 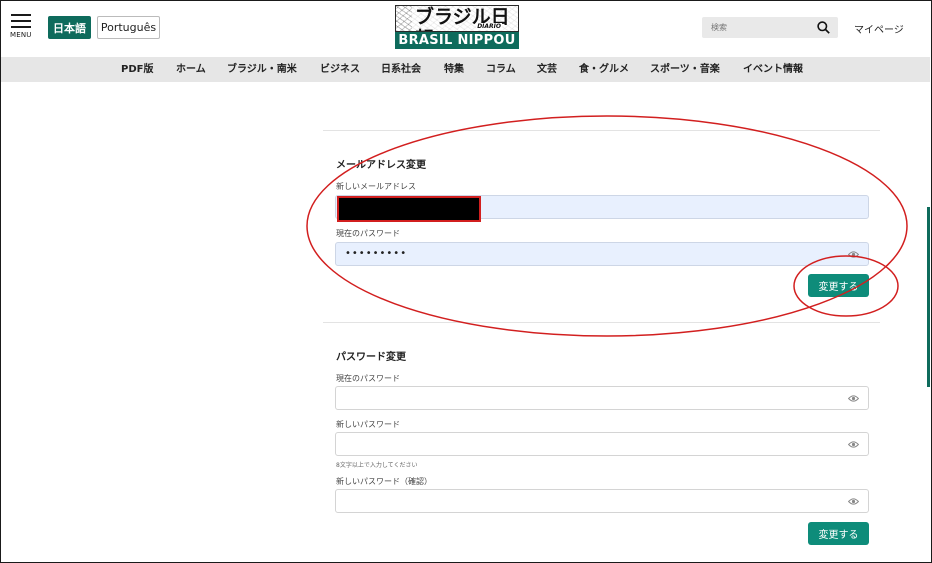 What do you see at coordinates (21, 35) in the screenshot?
I see `menu-label: MENU` at bounding box center [21, 35].